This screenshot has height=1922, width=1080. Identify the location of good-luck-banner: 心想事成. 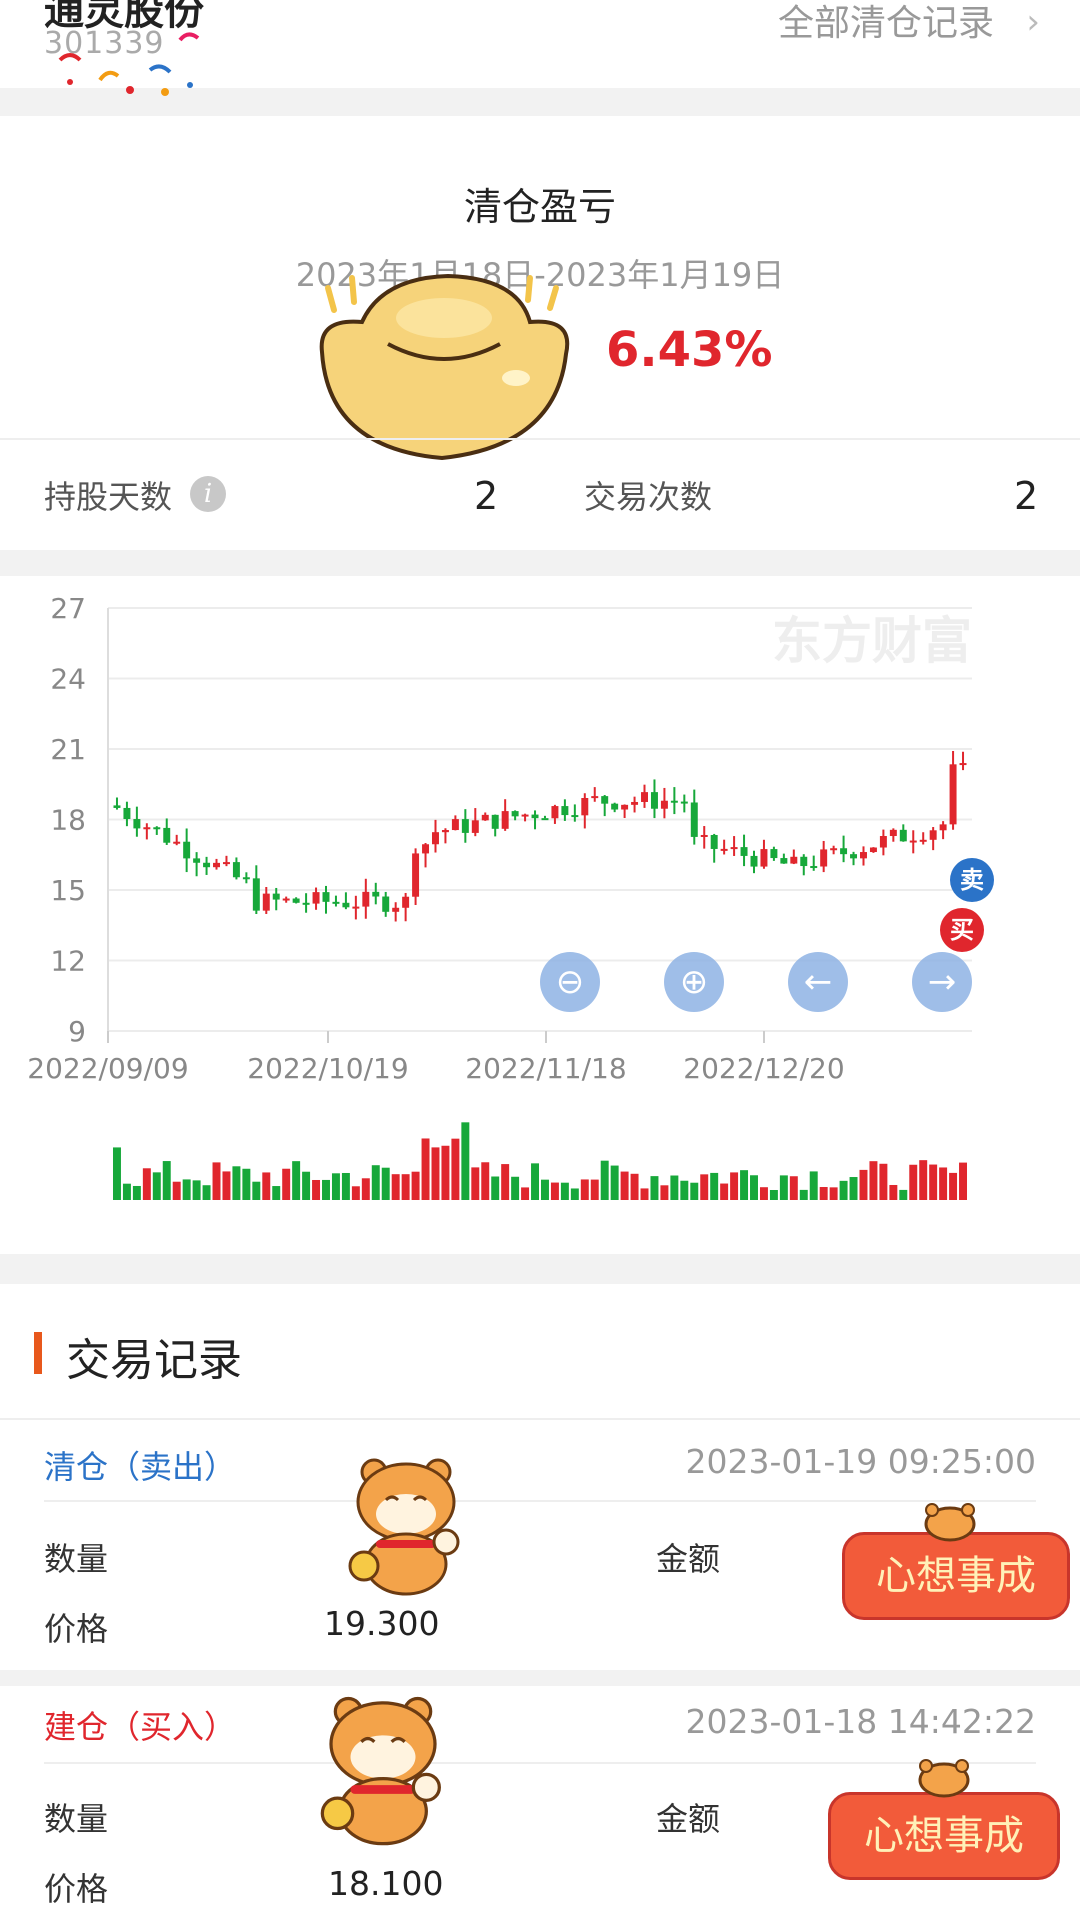
(944, 1836).